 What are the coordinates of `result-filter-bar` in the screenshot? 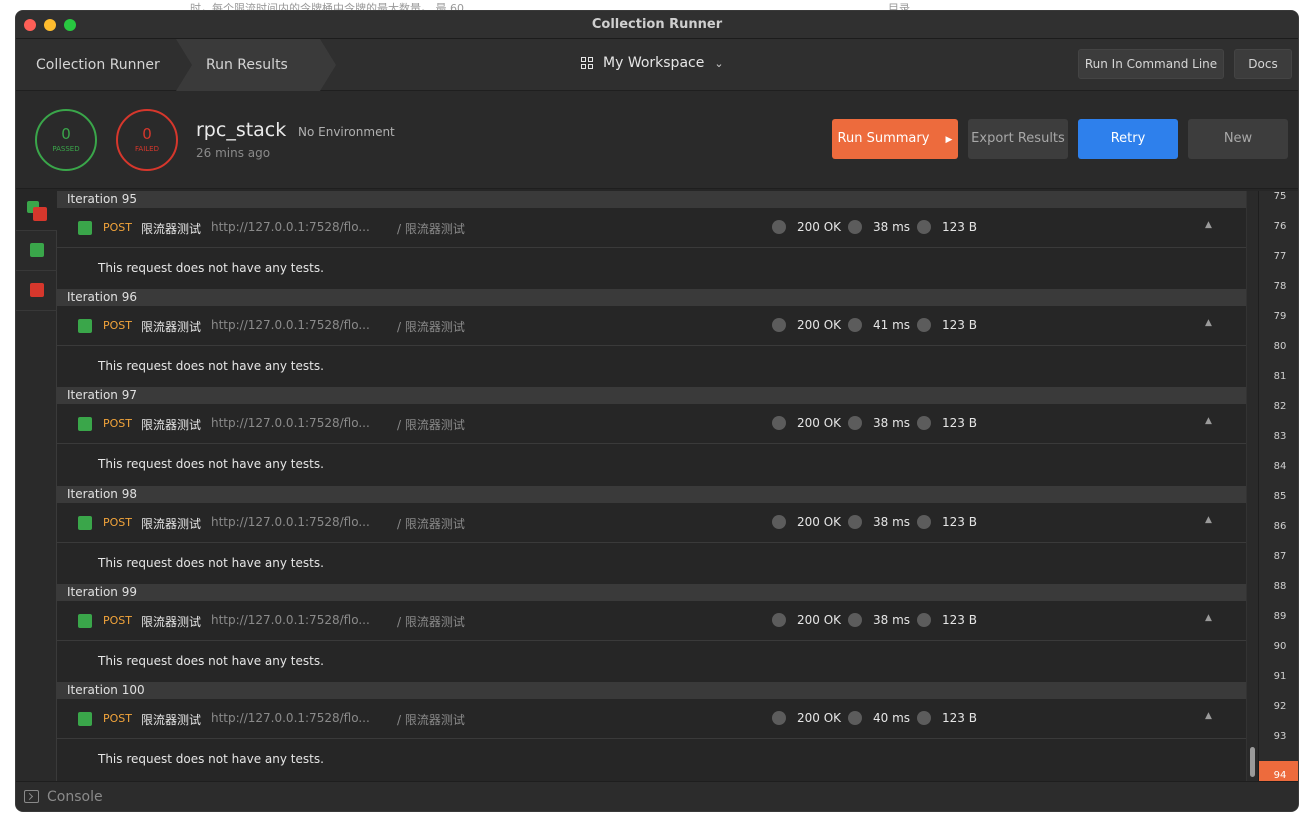 It's located at (36, 487).